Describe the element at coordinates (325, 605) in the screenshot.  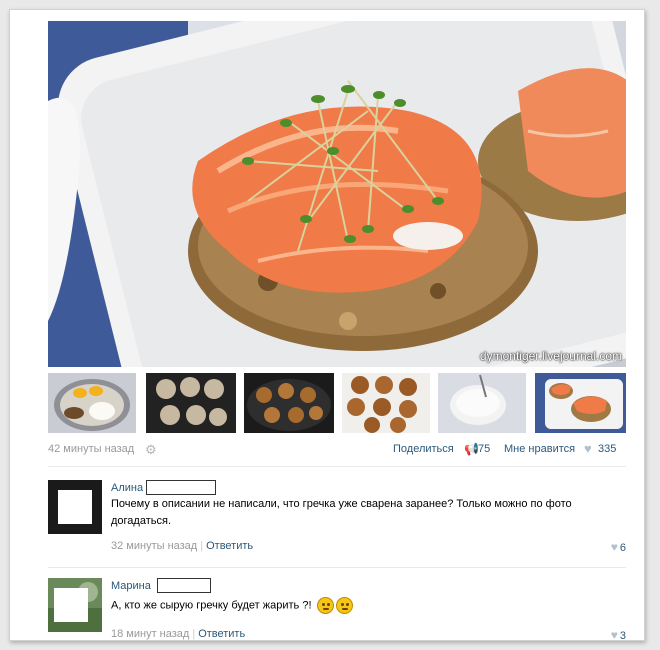
I see `blushing-emoji-icon` at that location.